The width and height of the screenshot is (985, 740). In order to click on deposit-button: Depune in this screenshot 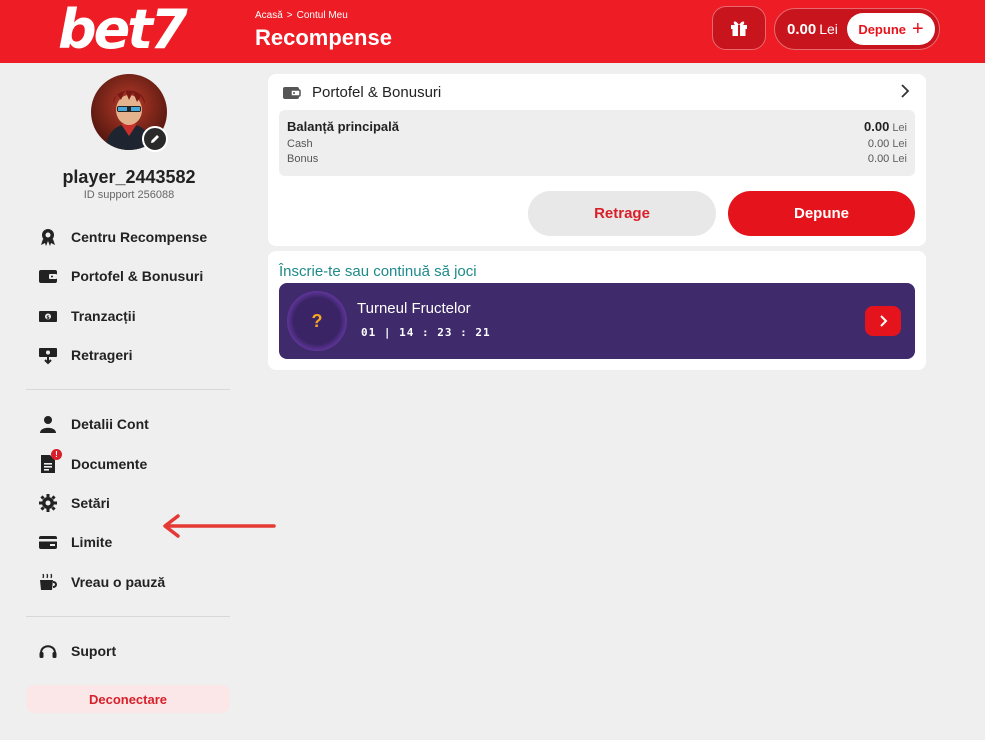, I will do `click(821, 213)`.